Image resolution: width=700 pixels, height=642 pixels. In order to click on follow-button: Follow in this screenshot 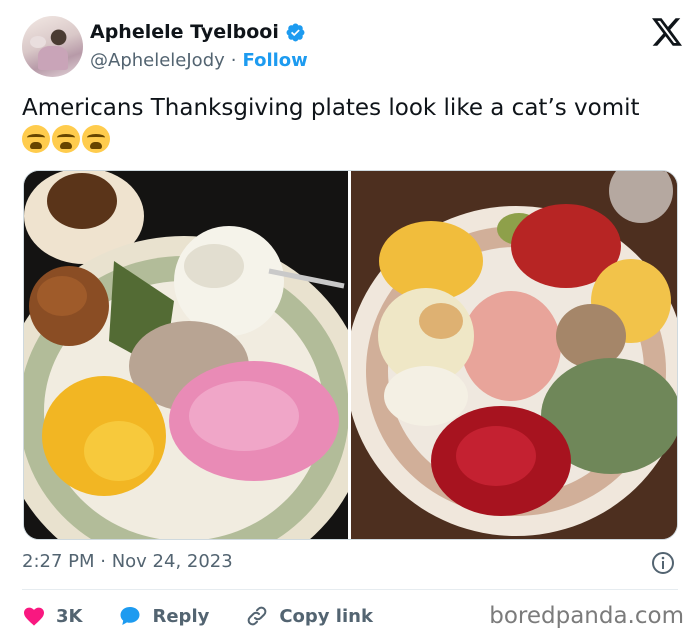, I will do `click(275, 60)`.